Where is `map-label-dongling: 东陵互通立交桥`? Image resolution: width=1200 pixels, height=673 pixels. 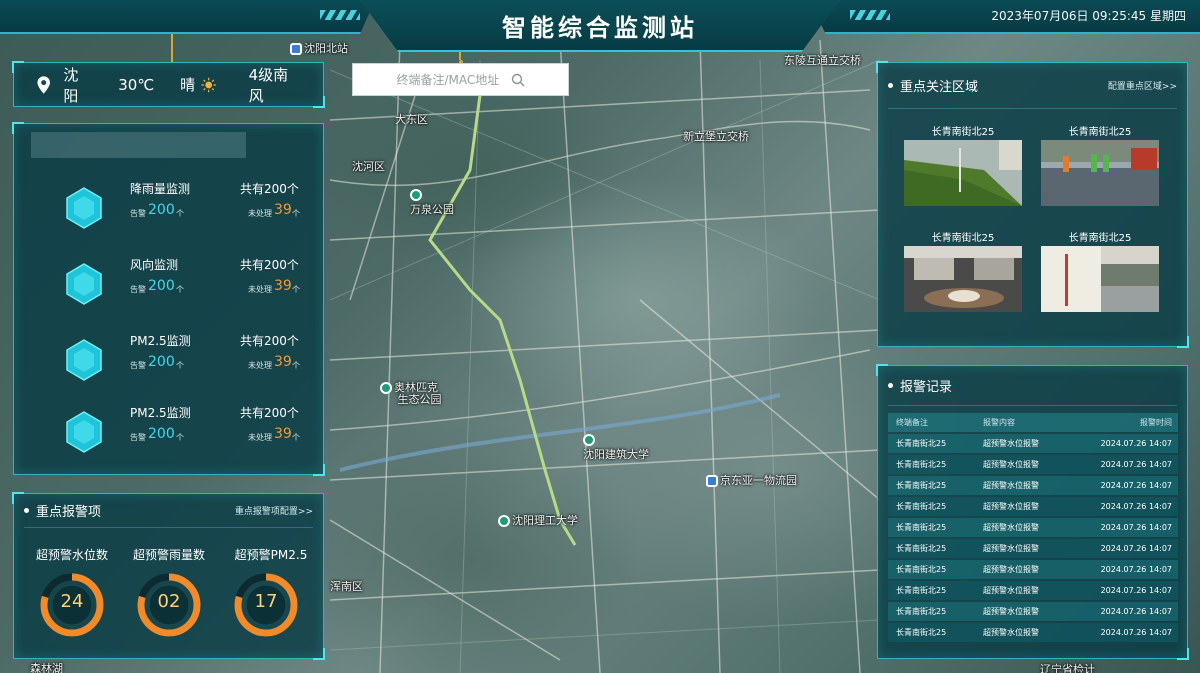
map-label-dongling: 东陵互通立交桥 is located at coordinates (822, 60).